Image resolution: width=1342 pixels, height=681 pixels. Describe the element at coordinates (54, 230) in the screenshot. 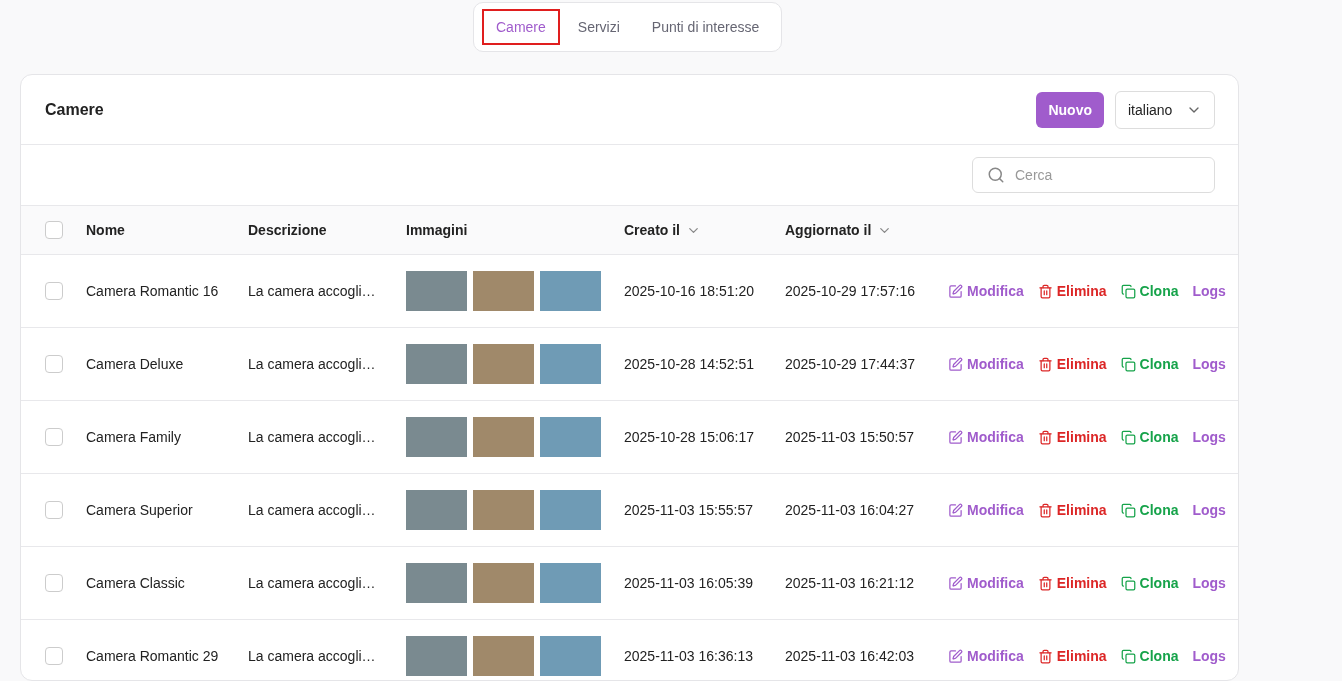

I see `select-all-checkbox` at that location.